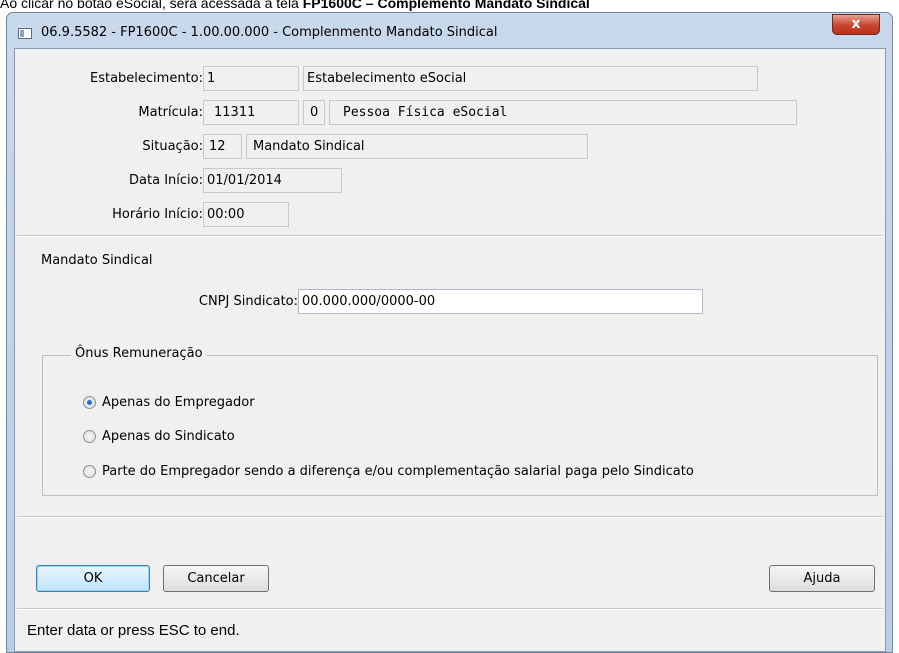 The height and width of the screenshot is (653, 899). What do you see at coordinates (563, 112) in the screenshot?
I see `matricula-name-field: Pessoa Física eSocial` at bounding box center [563, 112].